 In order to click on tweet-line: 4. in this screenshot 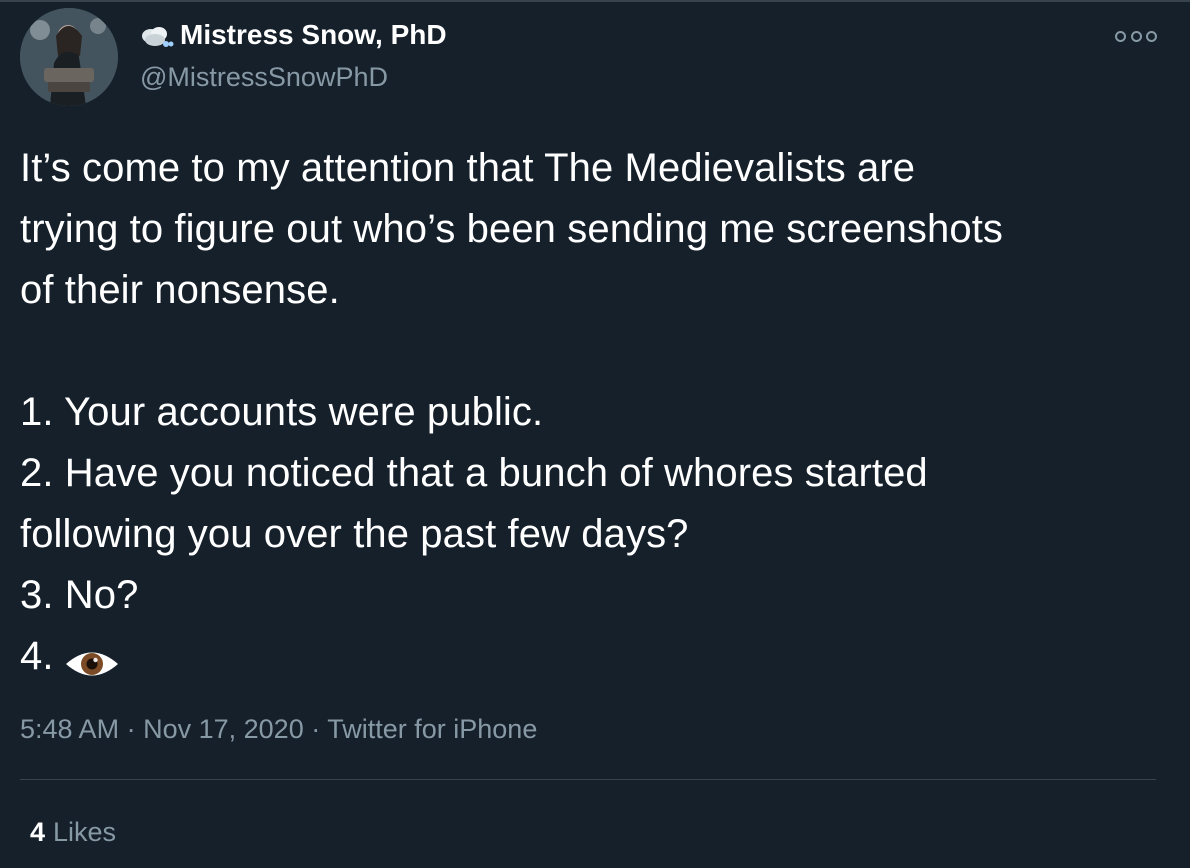, I will do `click(37, 656)`.